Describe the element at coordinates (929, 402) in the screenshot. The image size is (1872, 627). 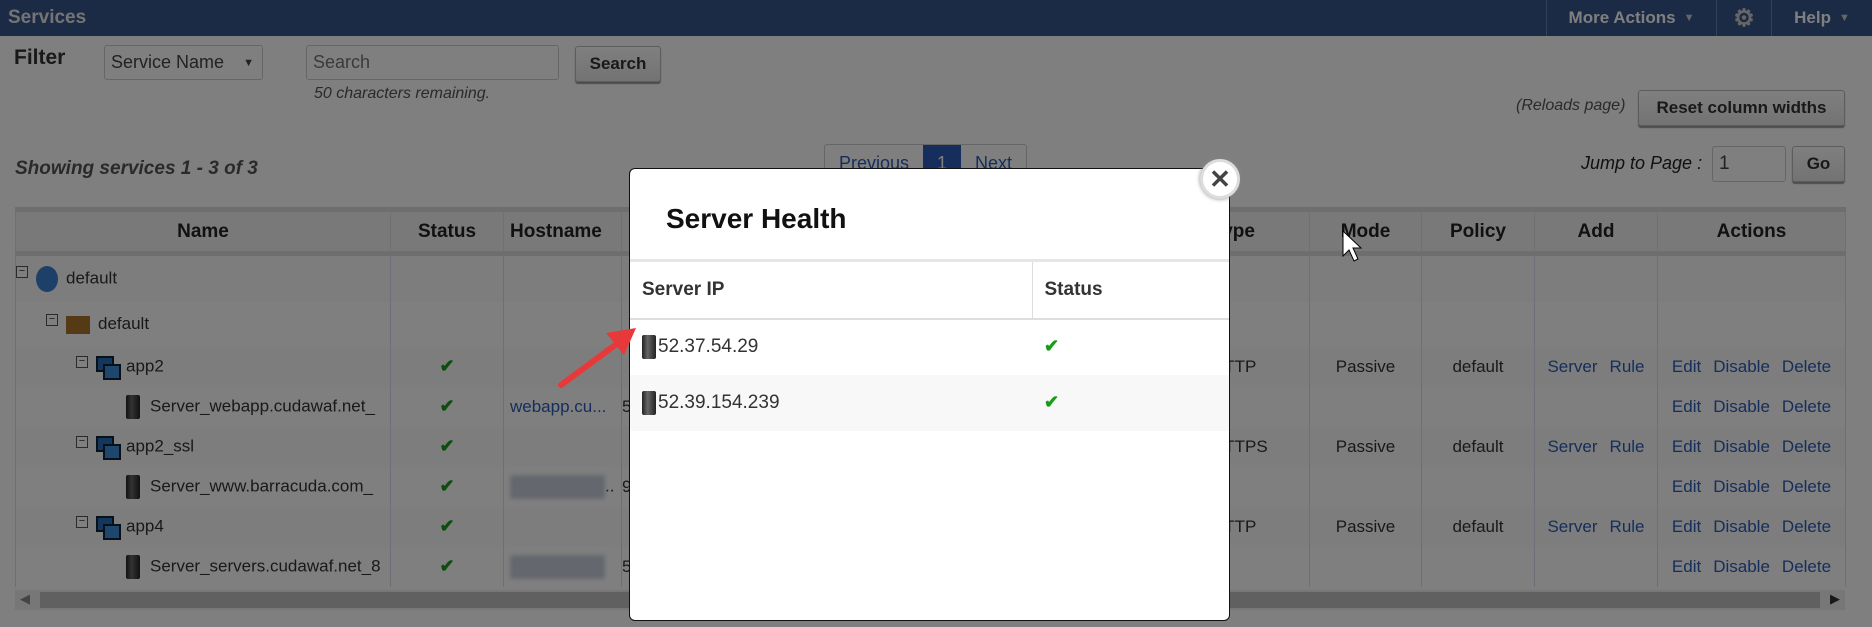
I see `table-row: 52.39.154.239 ✔` at that location.